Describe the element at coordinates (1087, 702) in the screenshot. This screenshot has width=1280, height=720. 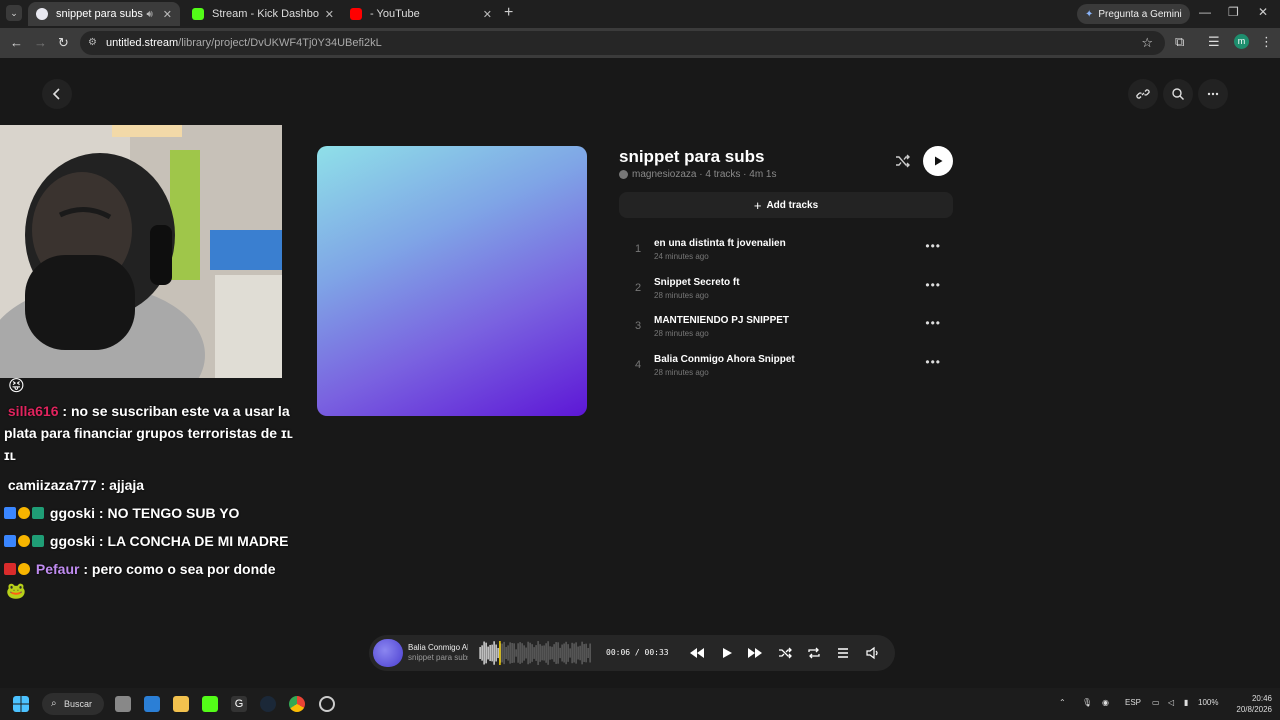
I see `microphone-icon: 🎙︎` at that location.